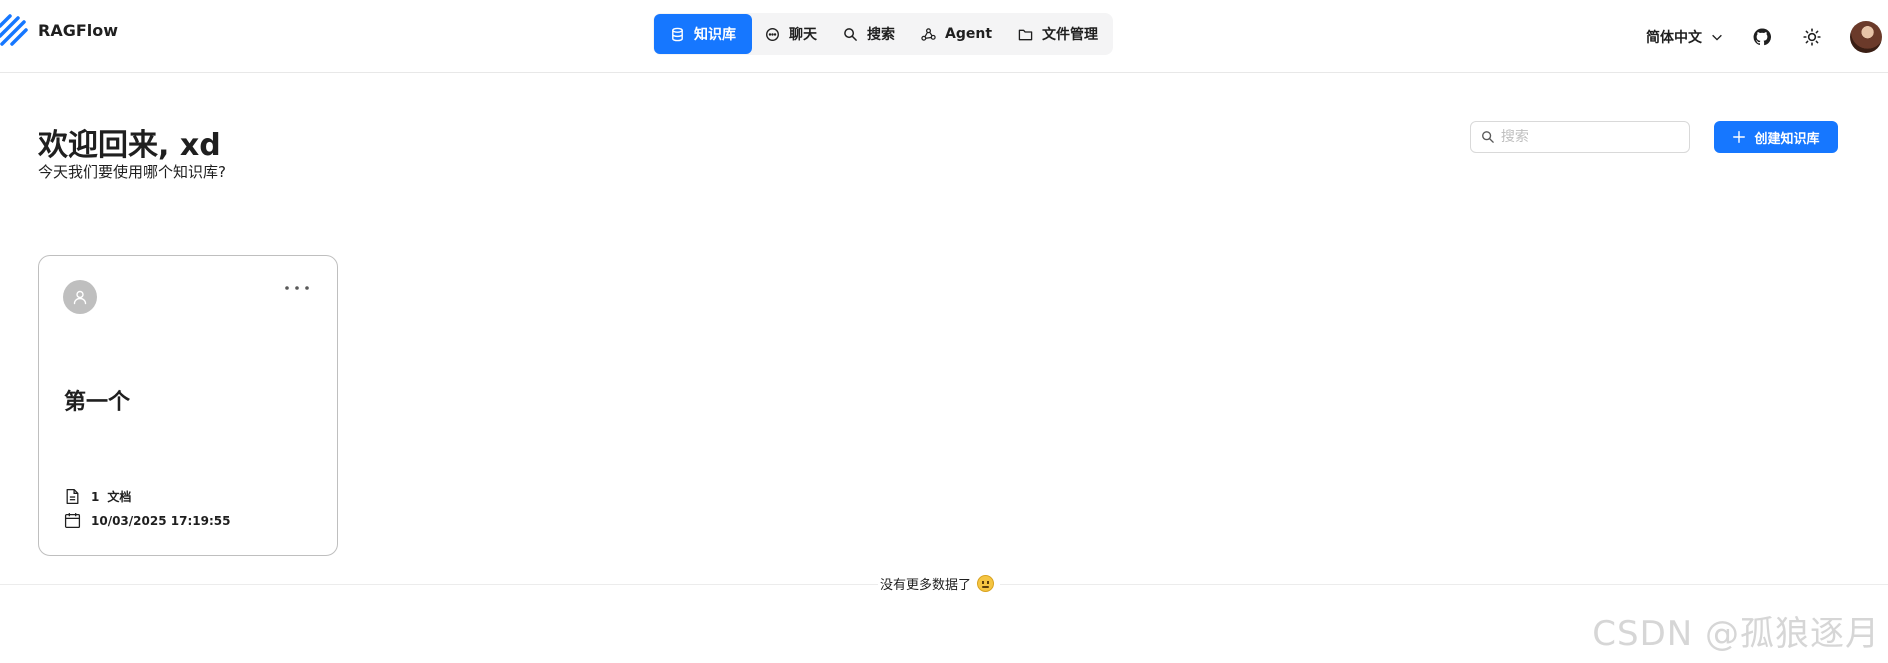 Image resolution: width=1888 pixels, height=663 pixels. Describe the element at coordinates (715, 35) in the screenshot. I see `nav-item-label: 知识库` at that location.